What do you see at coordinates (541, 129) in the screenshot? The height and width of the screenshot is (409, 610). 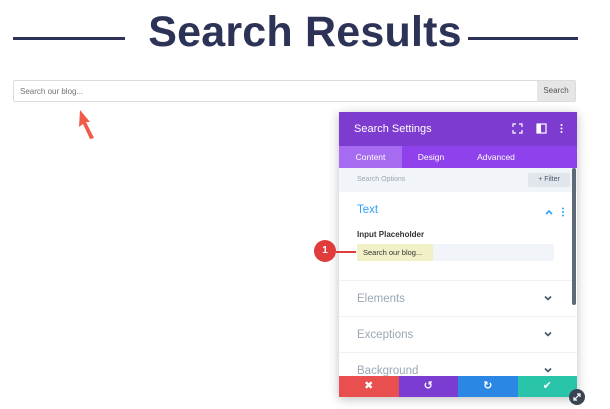 I see `sidebar-icon` at bounding box center [541, 129].